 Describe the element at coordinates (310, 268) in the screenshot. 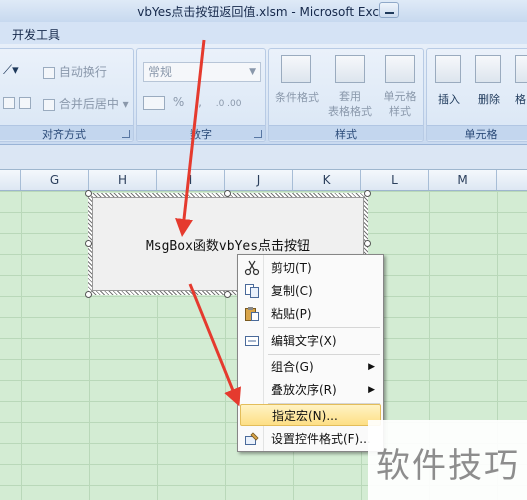

I see `menu-item-cut: 剪切(T)` at that location.